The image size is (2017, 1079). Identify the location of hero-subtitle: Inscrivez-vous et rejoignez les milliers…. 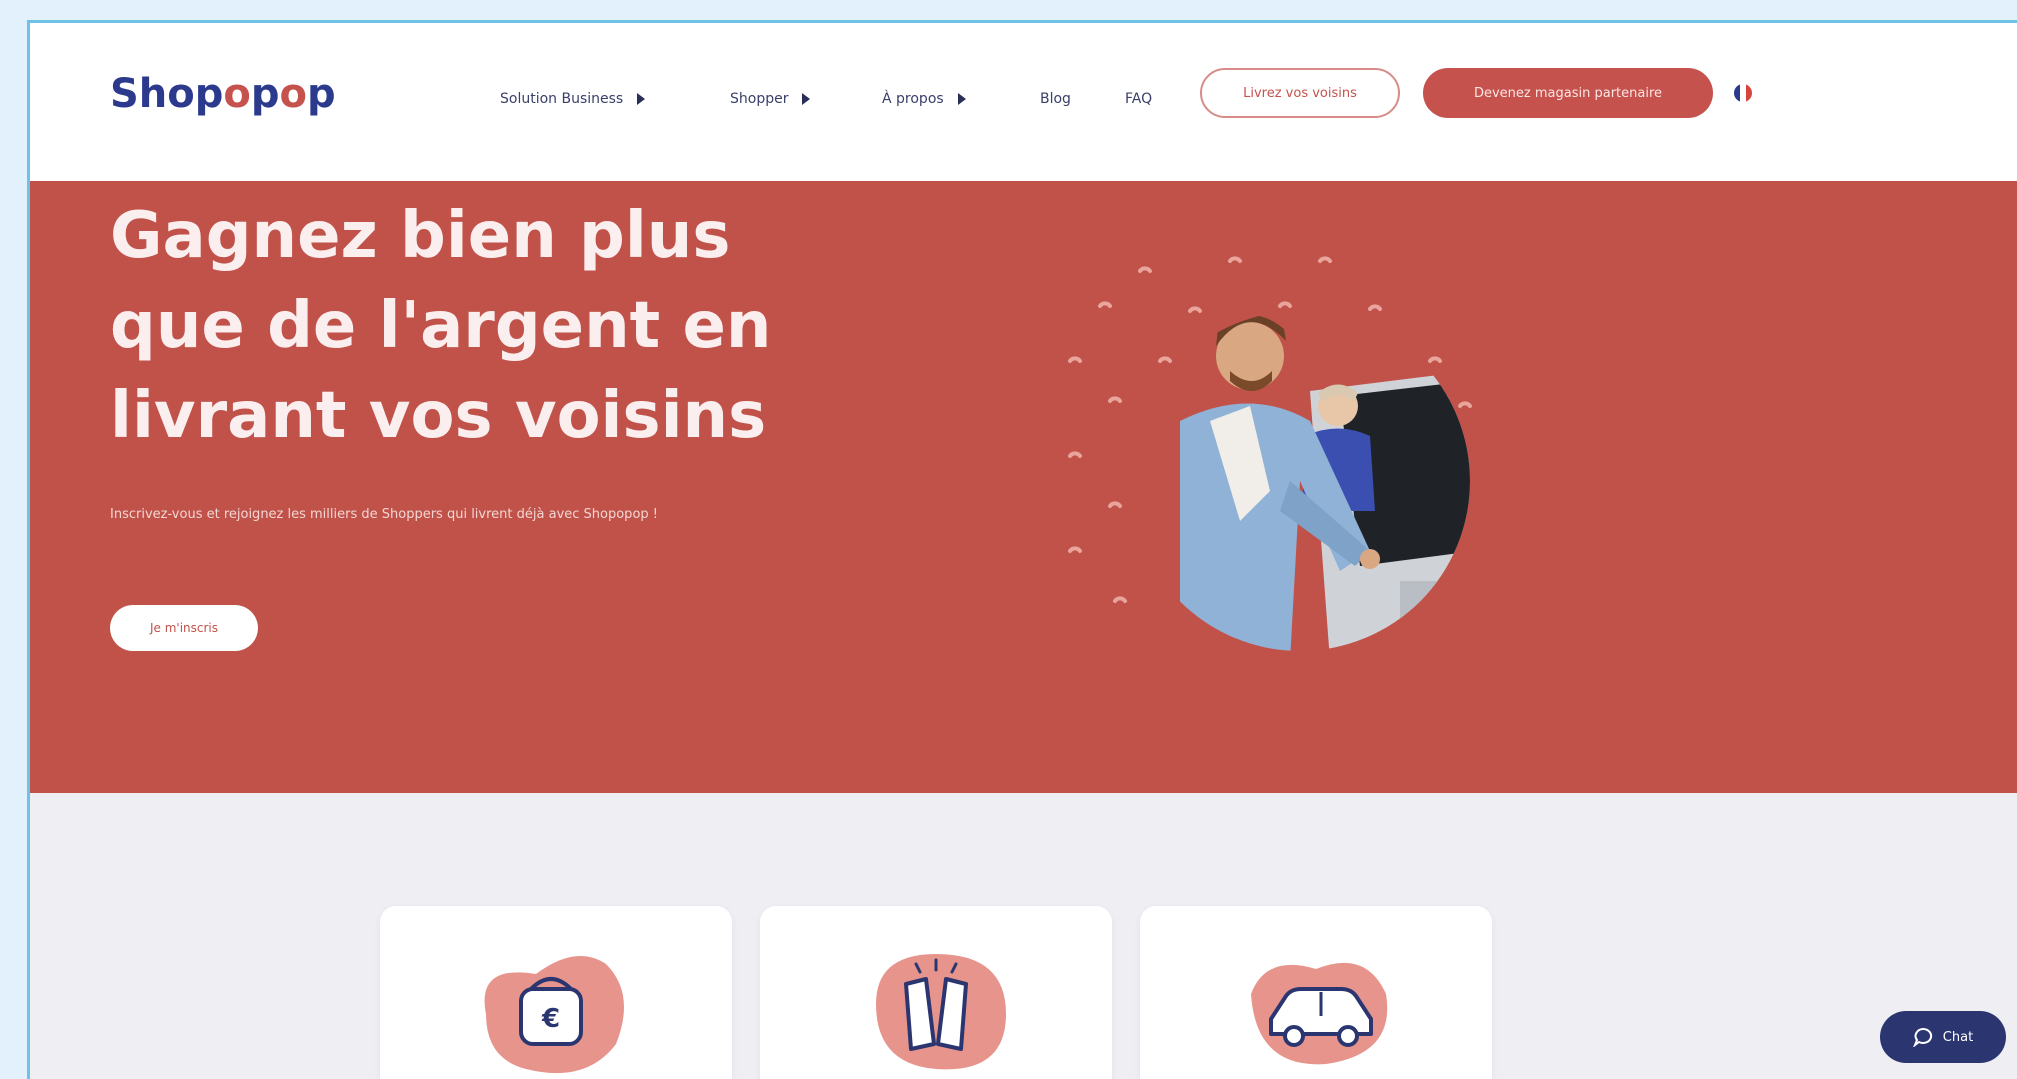
(384, 514).